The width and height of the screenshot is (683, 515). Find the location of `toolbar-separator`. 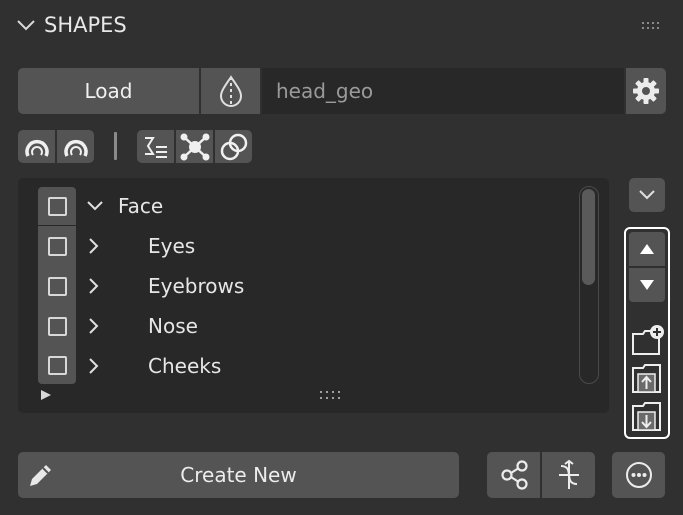

toolbar-separator is located at coordinates (115, 146).